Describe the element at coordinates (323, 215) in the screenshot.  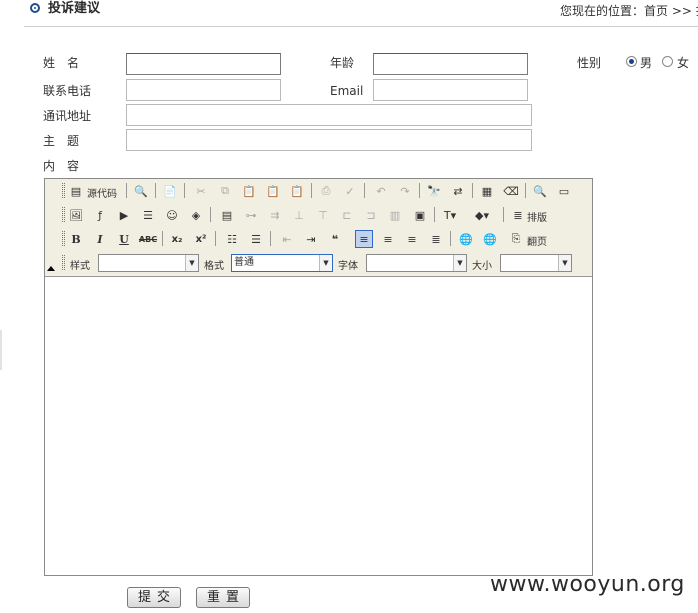
I see `delete-col-icon: ⊤` at that location.